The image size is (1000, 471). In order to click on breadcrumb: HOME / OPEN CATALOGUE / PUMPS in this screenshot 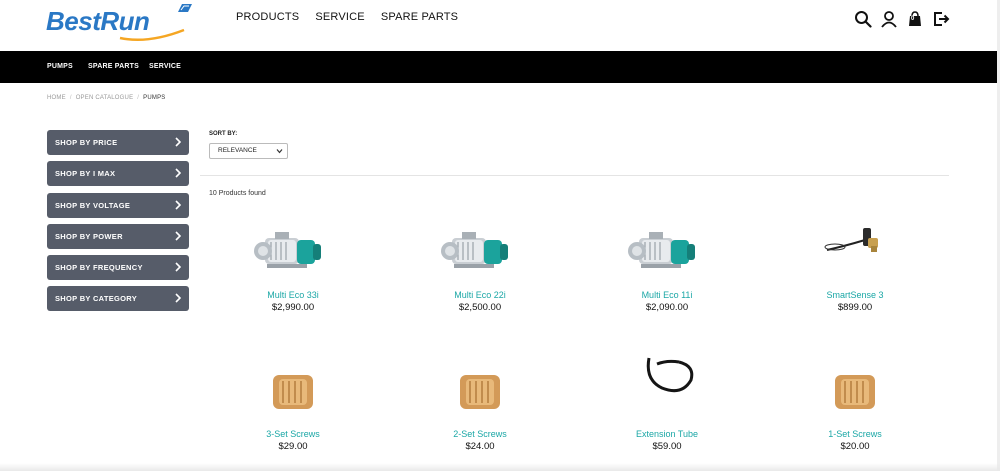, I will do `click(106, 98)`.